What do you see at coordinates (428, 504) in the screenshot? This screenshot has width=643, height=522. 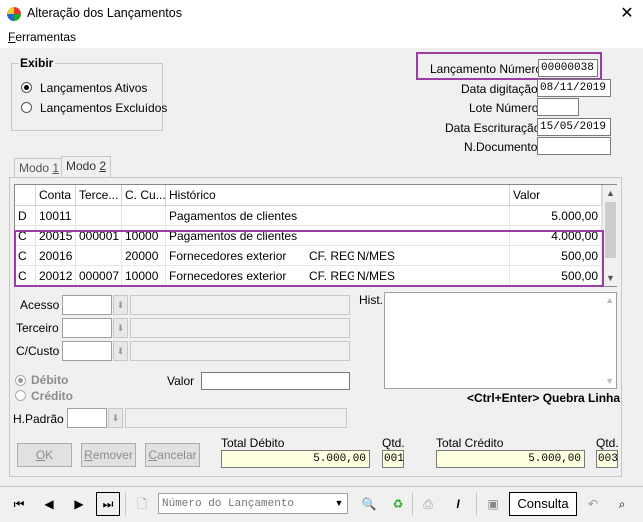 I see `print-icon: ⎙` at bounding box center [428, 504].